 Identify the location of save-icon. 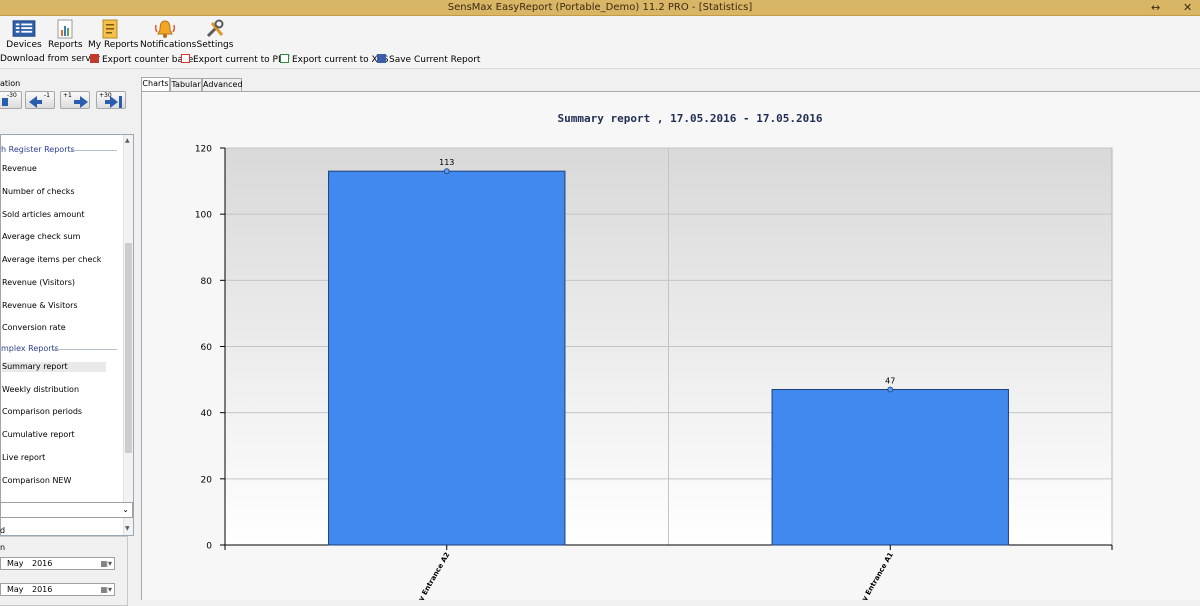
(381, 58).